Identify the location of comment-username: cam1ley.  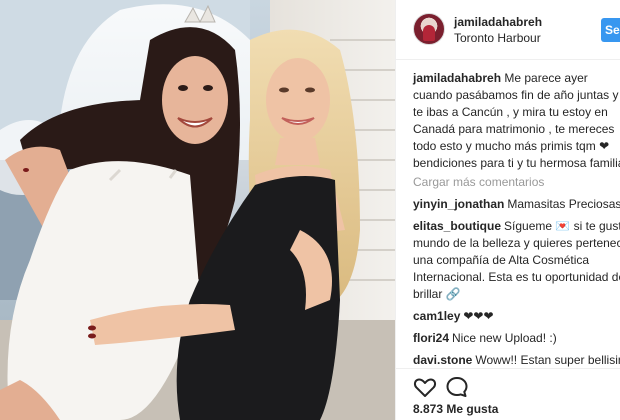
(436, 316).